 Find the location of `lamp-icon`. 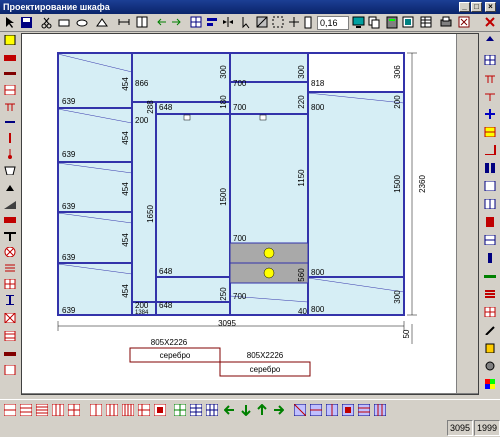

lamp-icon is located at coordinates (10, 188).